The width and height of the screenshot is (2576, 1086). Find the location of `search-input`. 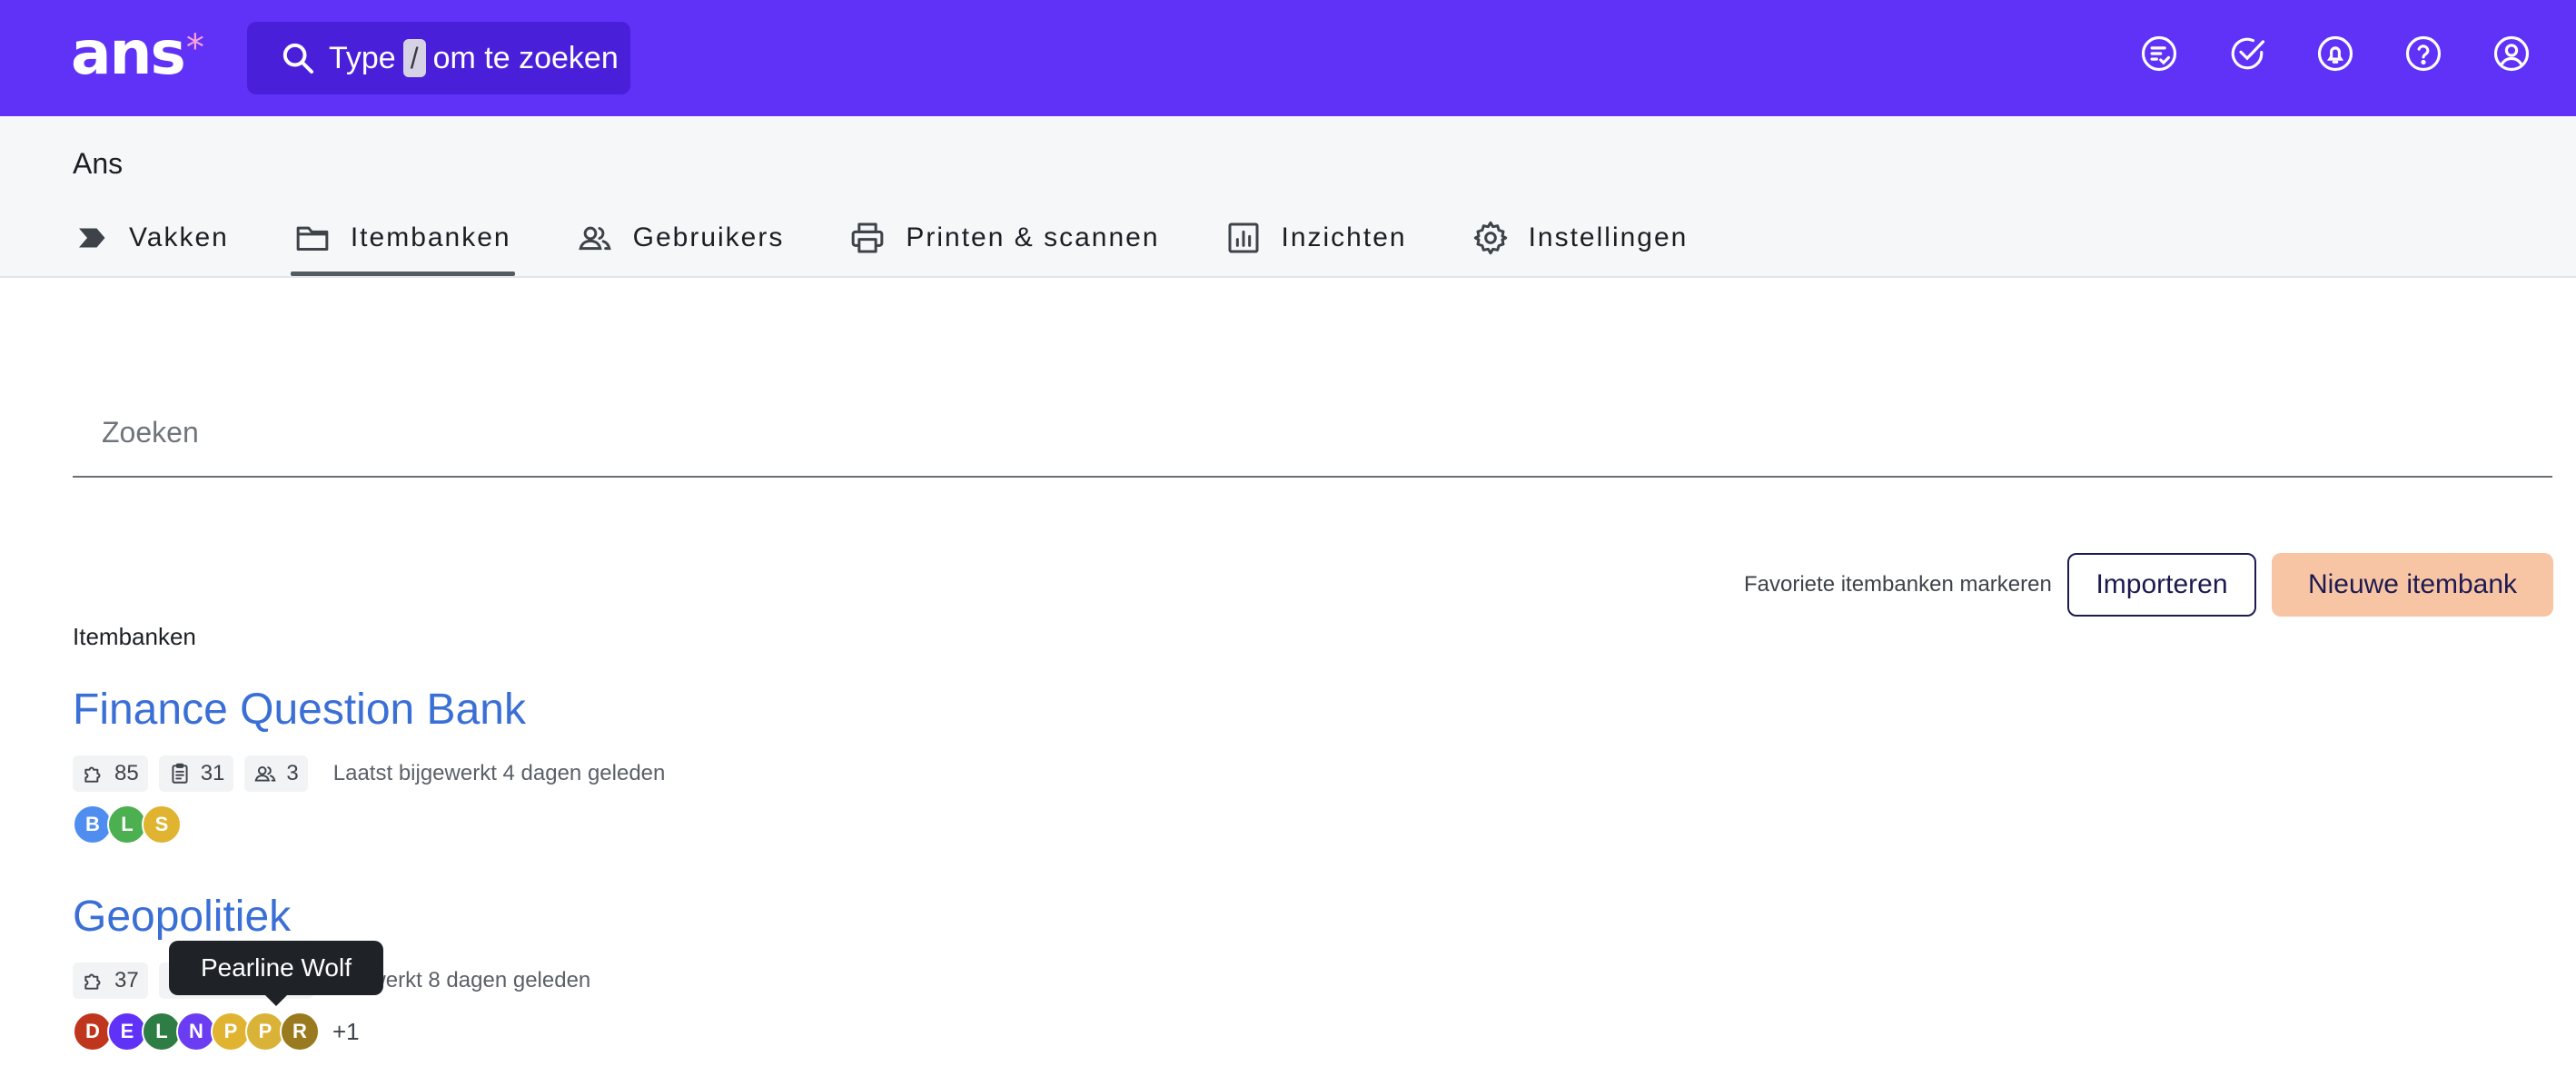

search-input is located at coordinates (1324, 432).